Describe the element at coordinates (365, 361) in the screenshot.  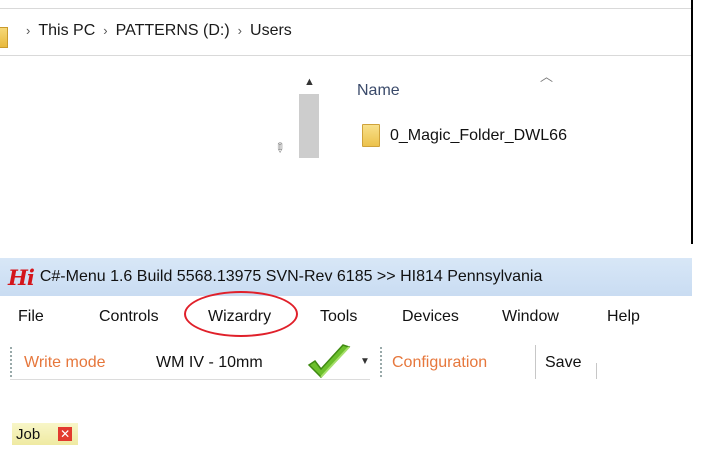
I see `chevron-down-icon: ▼` at that location.